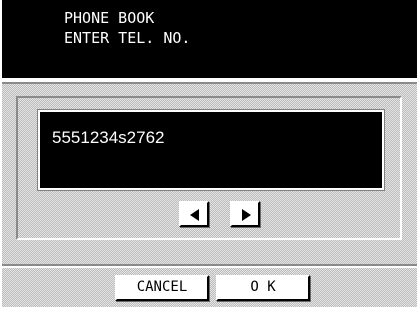  What do you see at coordinates (162, 288) in the screenshot?
I see `cancel-button: CANCEL` at bounding box center [162, 288].